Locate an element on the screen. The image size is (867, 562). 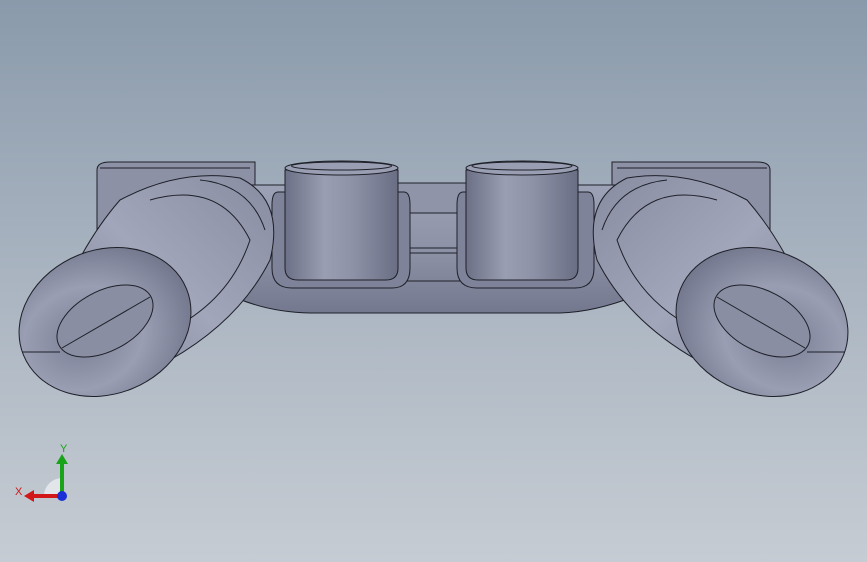
axis-triad: Y X is located at coordinates (41, 472).